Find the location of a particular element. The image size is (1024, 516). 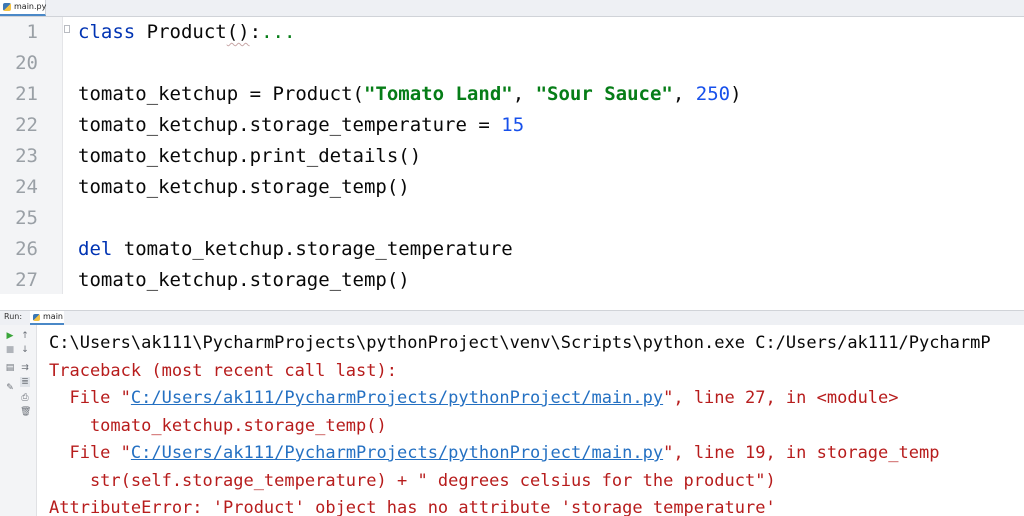

soft-wrap-icon: ⇉ is located at coordinates (25, 368).